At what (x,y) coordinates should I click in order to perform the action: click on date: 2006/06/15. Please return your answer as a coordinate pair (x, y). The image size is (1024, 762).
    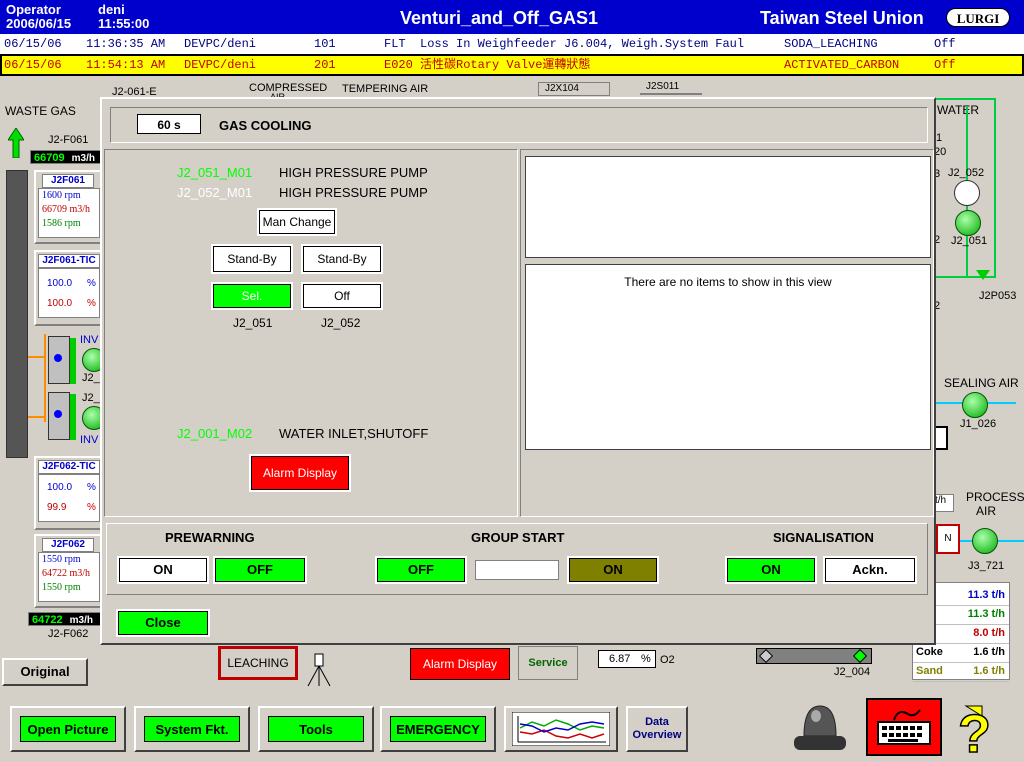
    Looking at the image, I should click on (39, 23).